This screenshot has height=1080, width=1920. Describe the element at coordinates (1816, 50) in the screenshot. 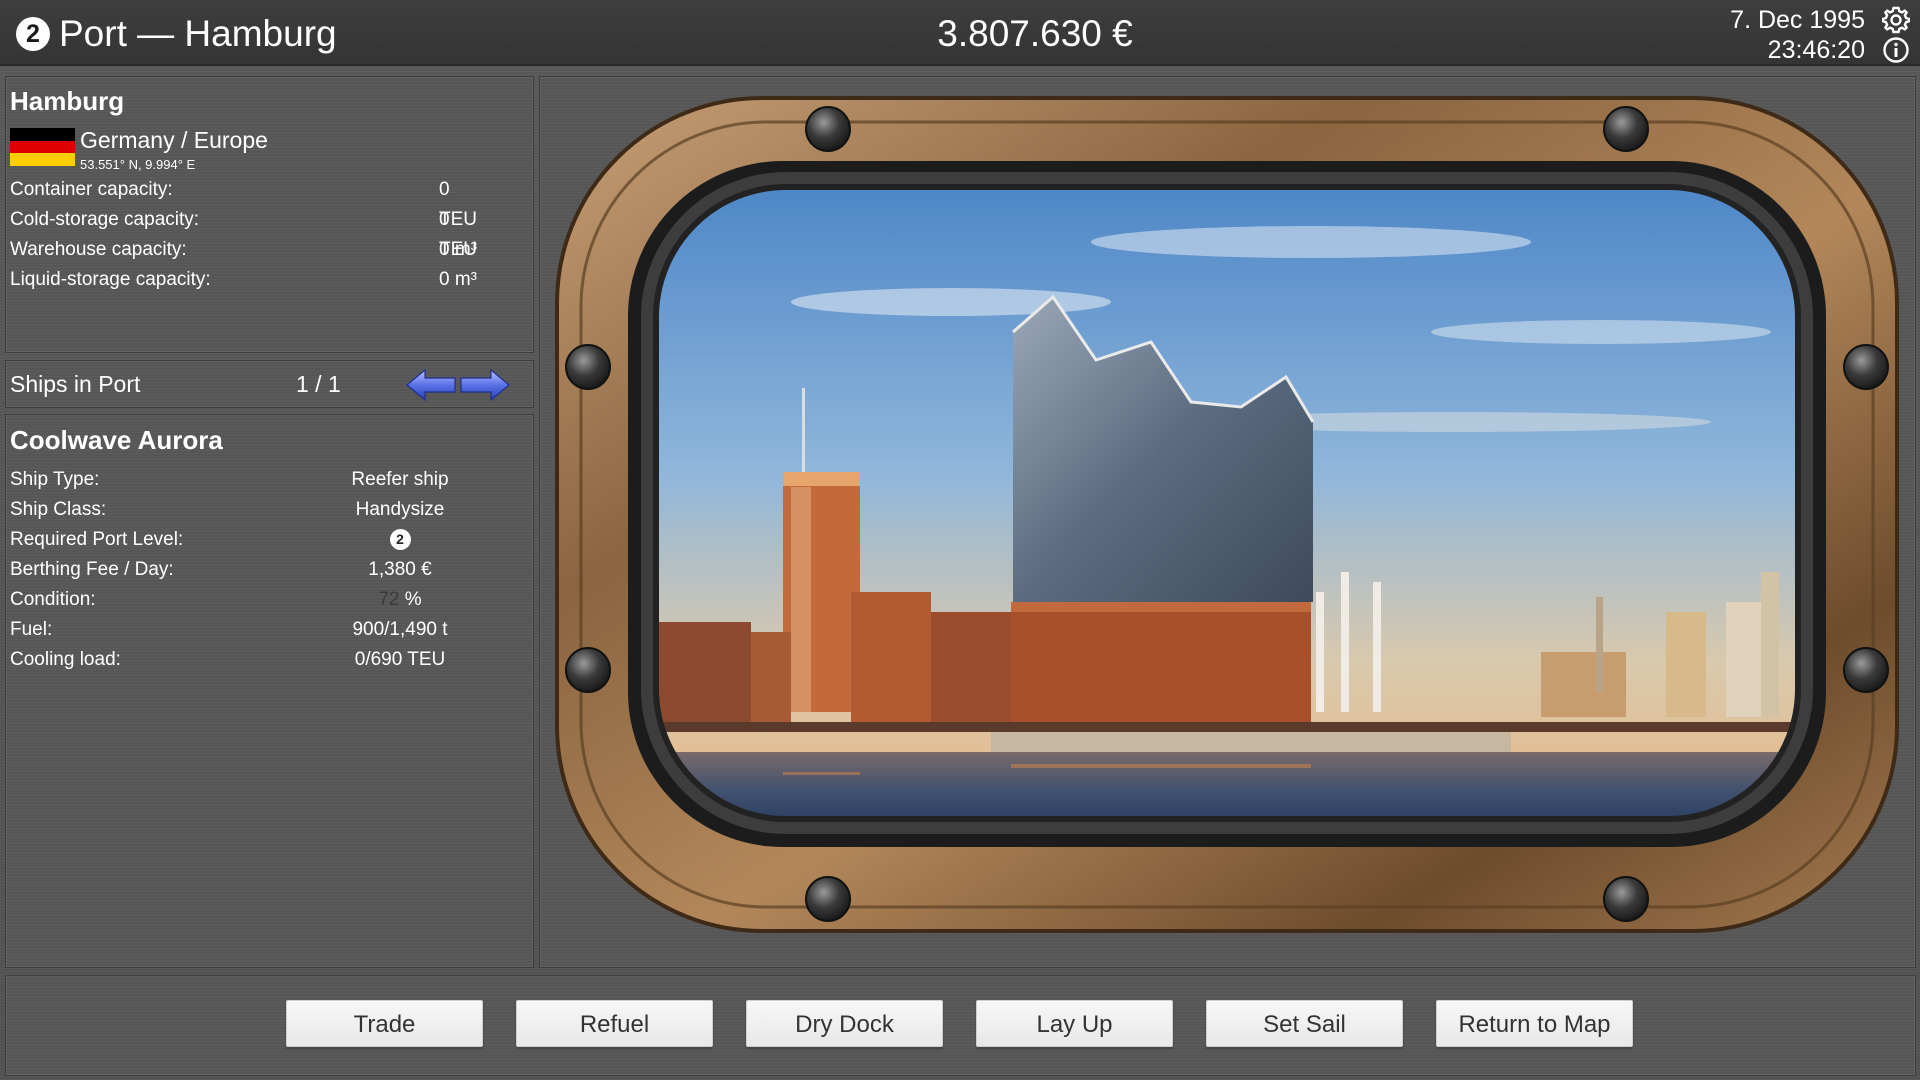

I see `game-time: 23:46:20` at that location.